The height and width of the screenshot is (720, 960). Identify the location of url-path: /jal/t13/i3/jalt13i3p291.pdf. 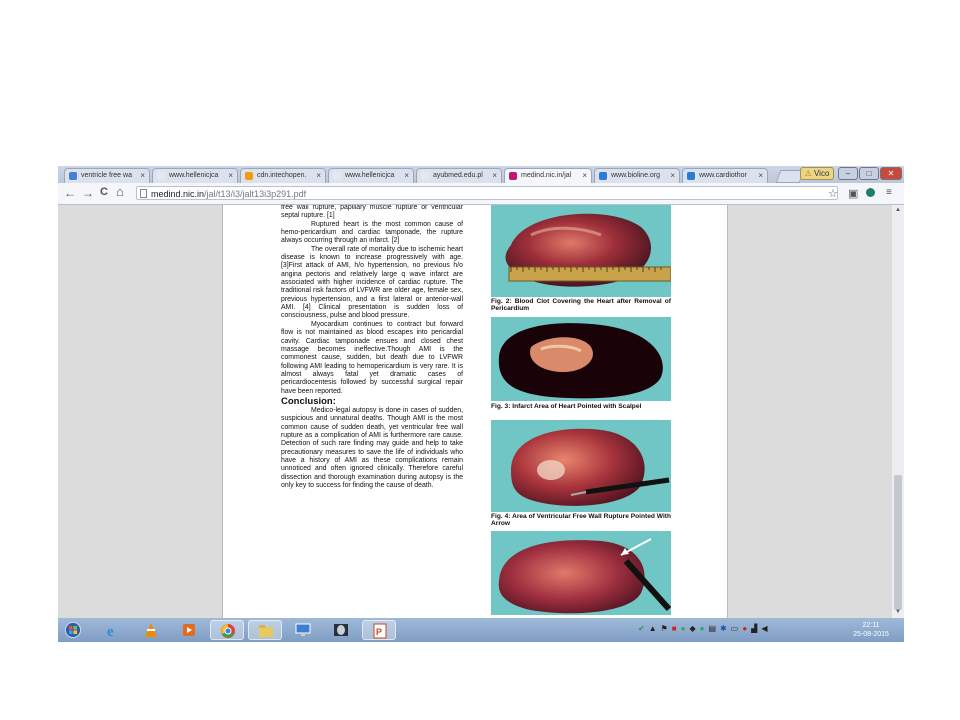
(255, 194).